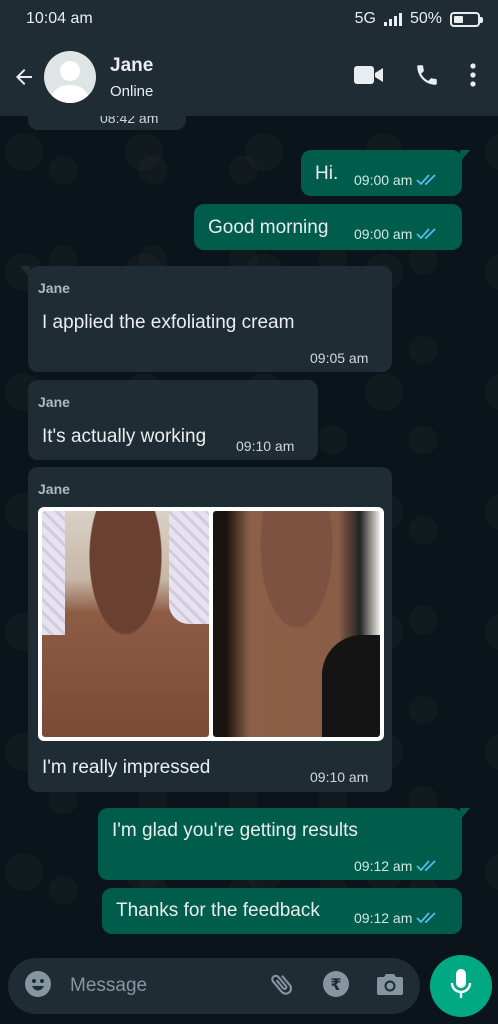 The height and width of the screenshot is (1024, 498). I want to click on contact-name: Jane, so click(132, 65).